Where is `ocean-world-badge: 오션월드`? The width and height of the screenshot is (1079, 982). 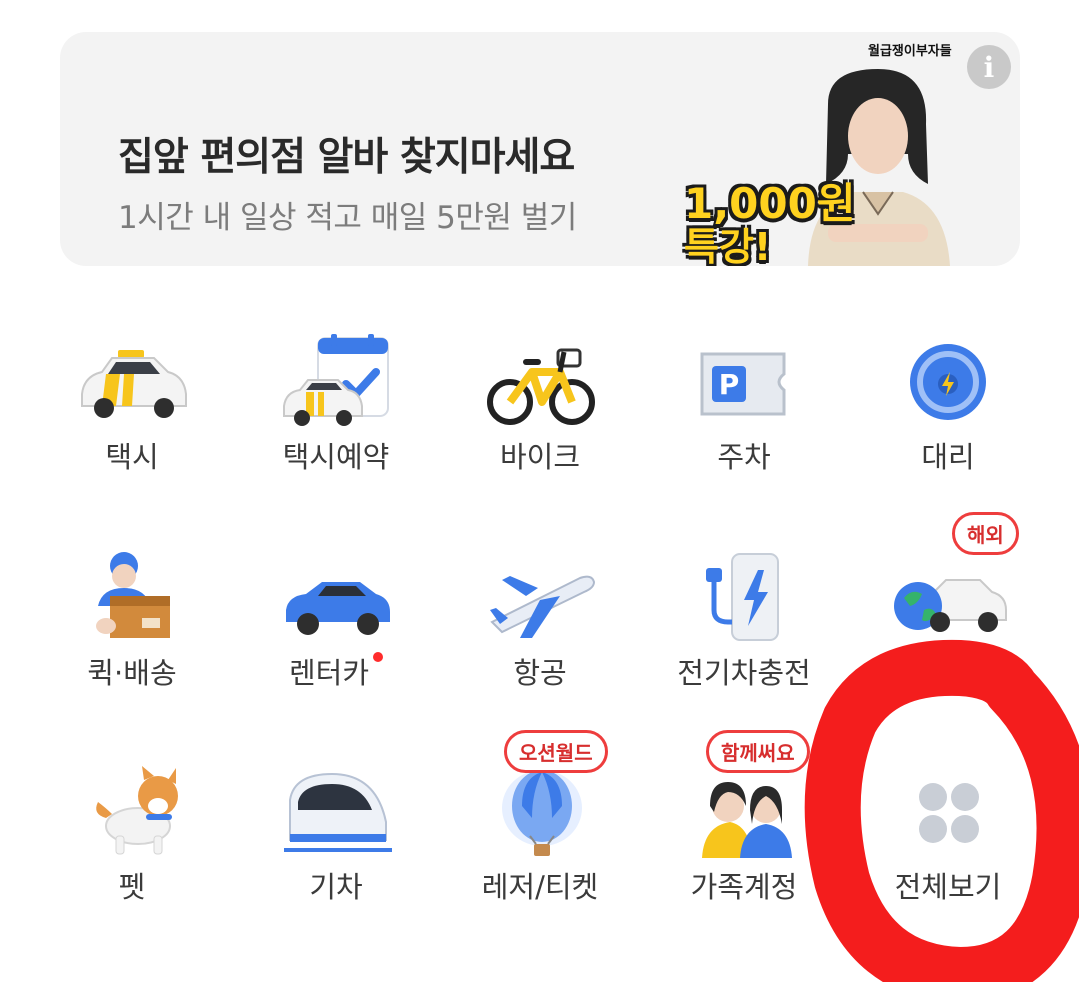
ocean-world-badge: 오션월드 is located at coordinates (556, 751).